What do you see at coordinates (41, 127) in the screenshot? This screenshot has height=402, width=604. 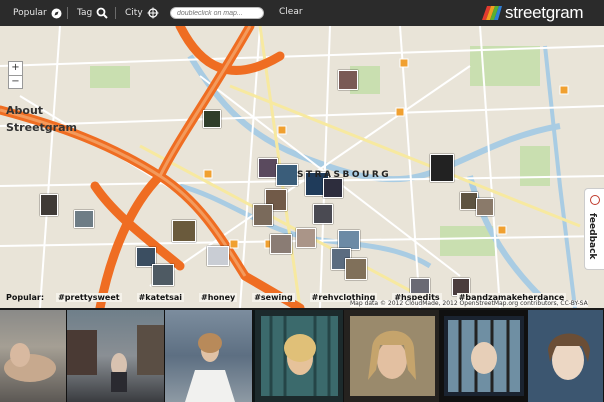 I see `about-line-2: Streetgram` at bounding box center [41, 127].